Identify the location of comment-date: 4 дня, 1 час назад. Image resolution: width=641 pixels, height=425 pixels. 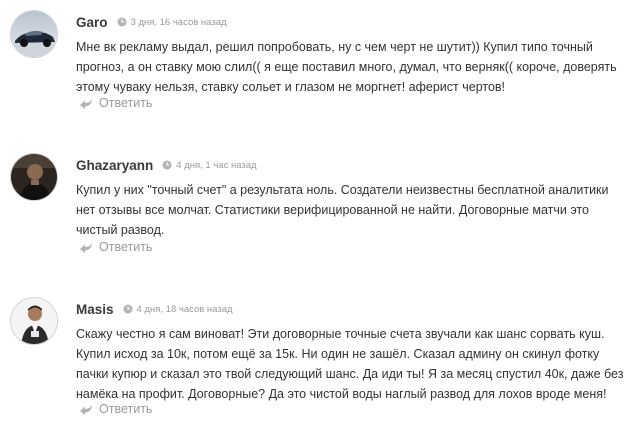
(216, 165).